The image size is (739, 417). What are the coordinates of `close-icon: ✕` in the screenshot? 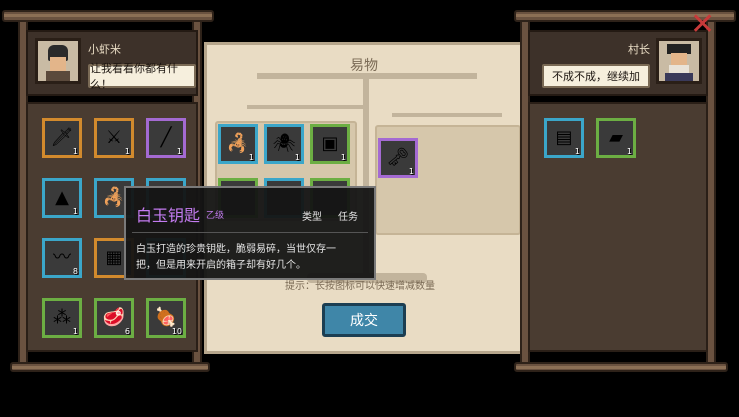 It's located at (702, 25).